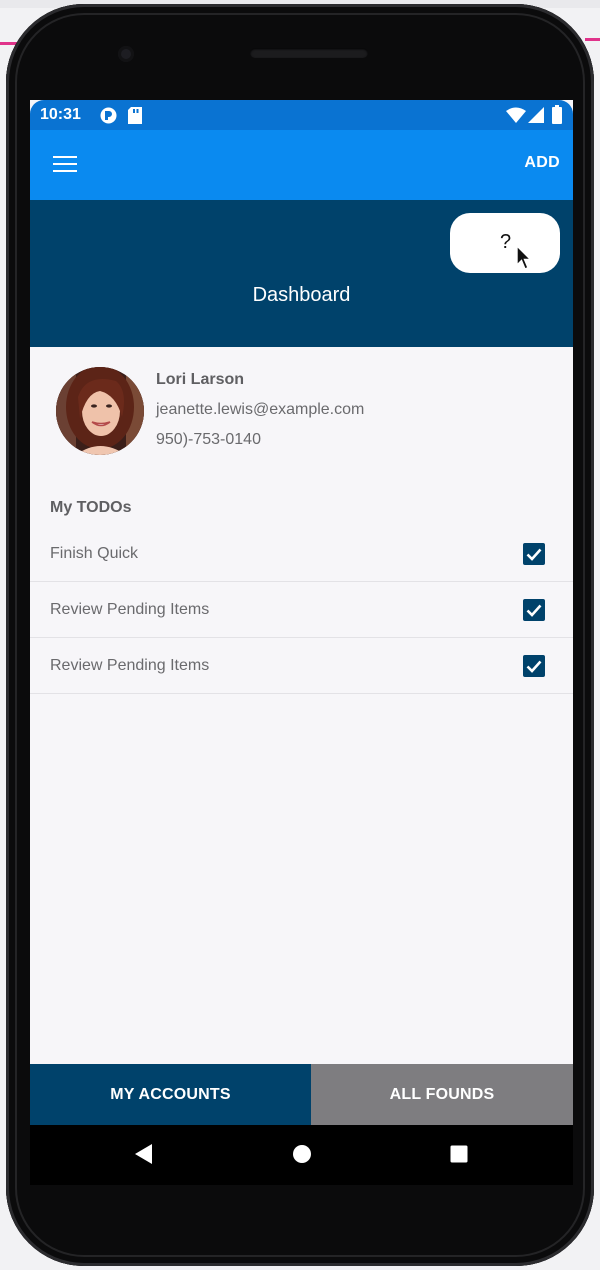 This screenshot has width=600, height=1270. What do you see at coordinates (301, 115) in the screenshot?
I see `status-bar: 10:31` at bounding box center [301, 115].